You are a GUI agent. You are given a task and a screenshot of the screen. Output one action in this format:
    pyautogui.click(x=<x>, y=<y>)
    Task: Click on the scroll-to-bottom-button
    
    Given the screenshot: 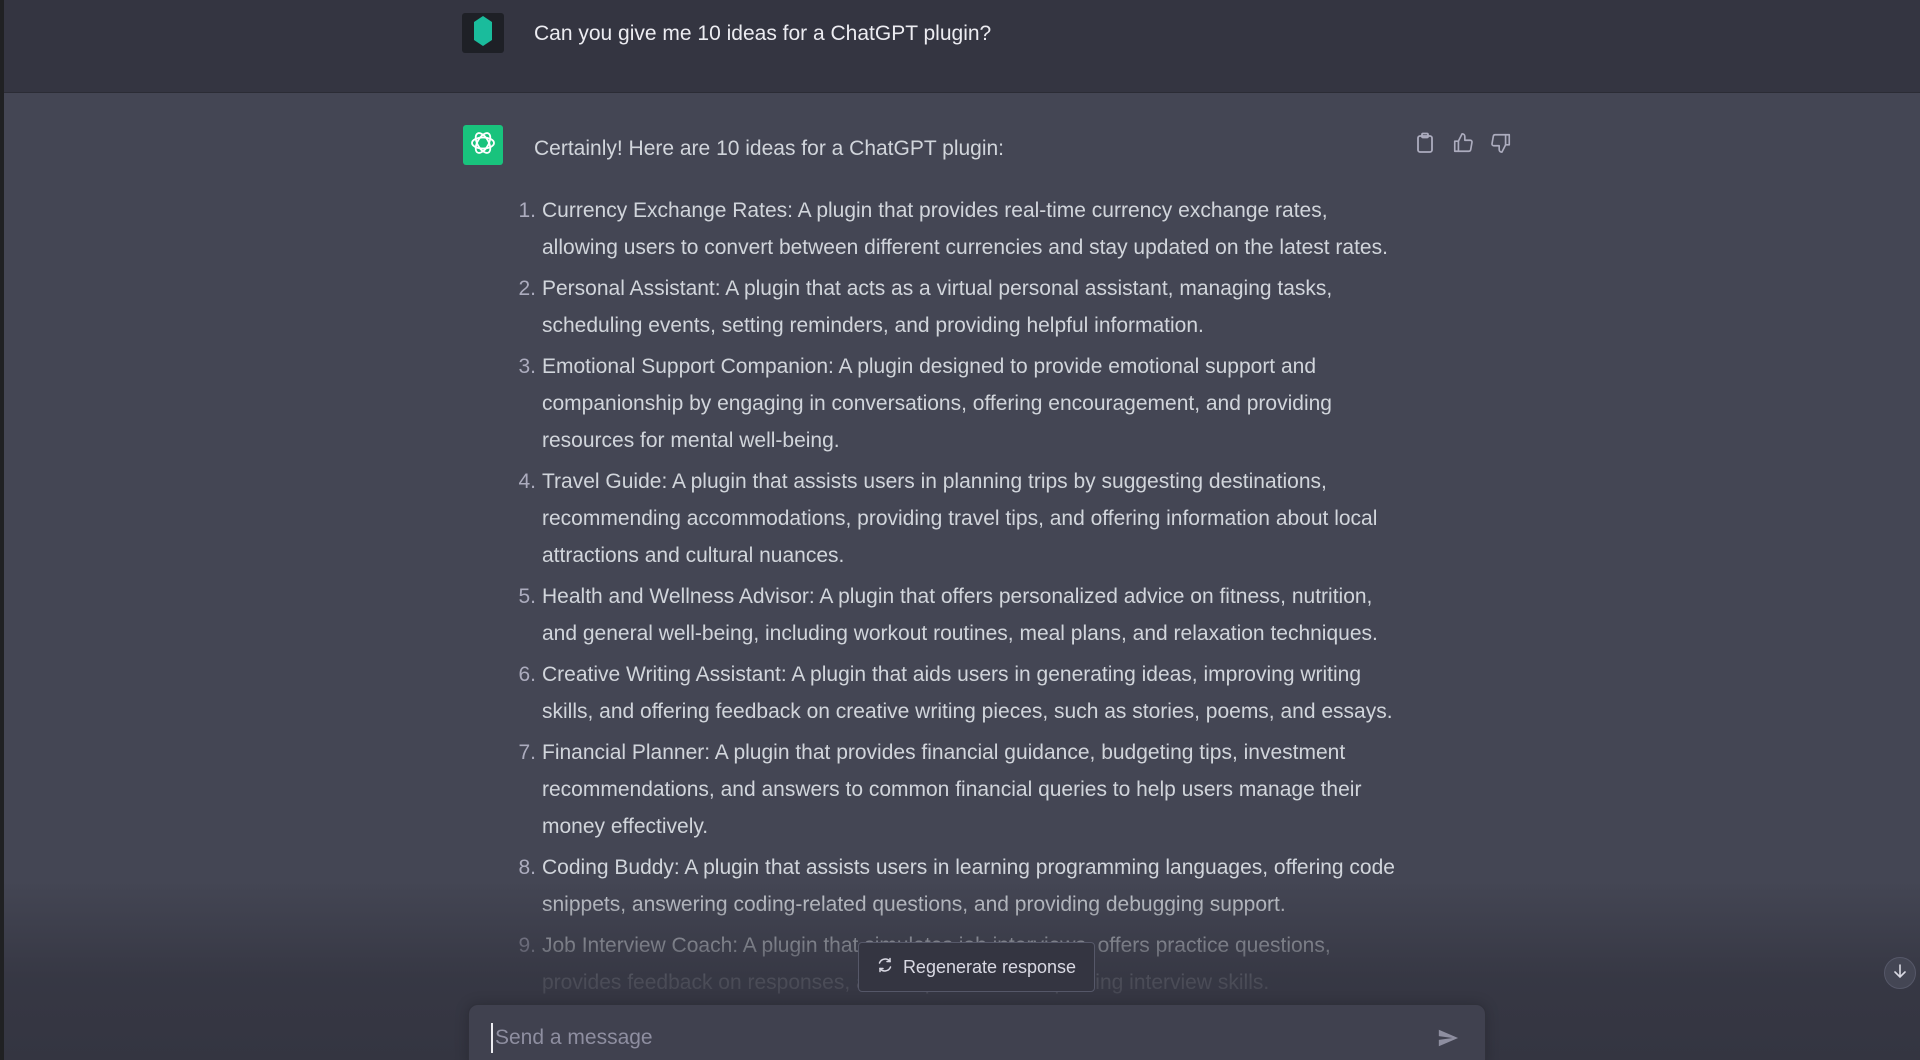 What is the action you would take?
    pyautogui.click(x=1900, y=973)
    